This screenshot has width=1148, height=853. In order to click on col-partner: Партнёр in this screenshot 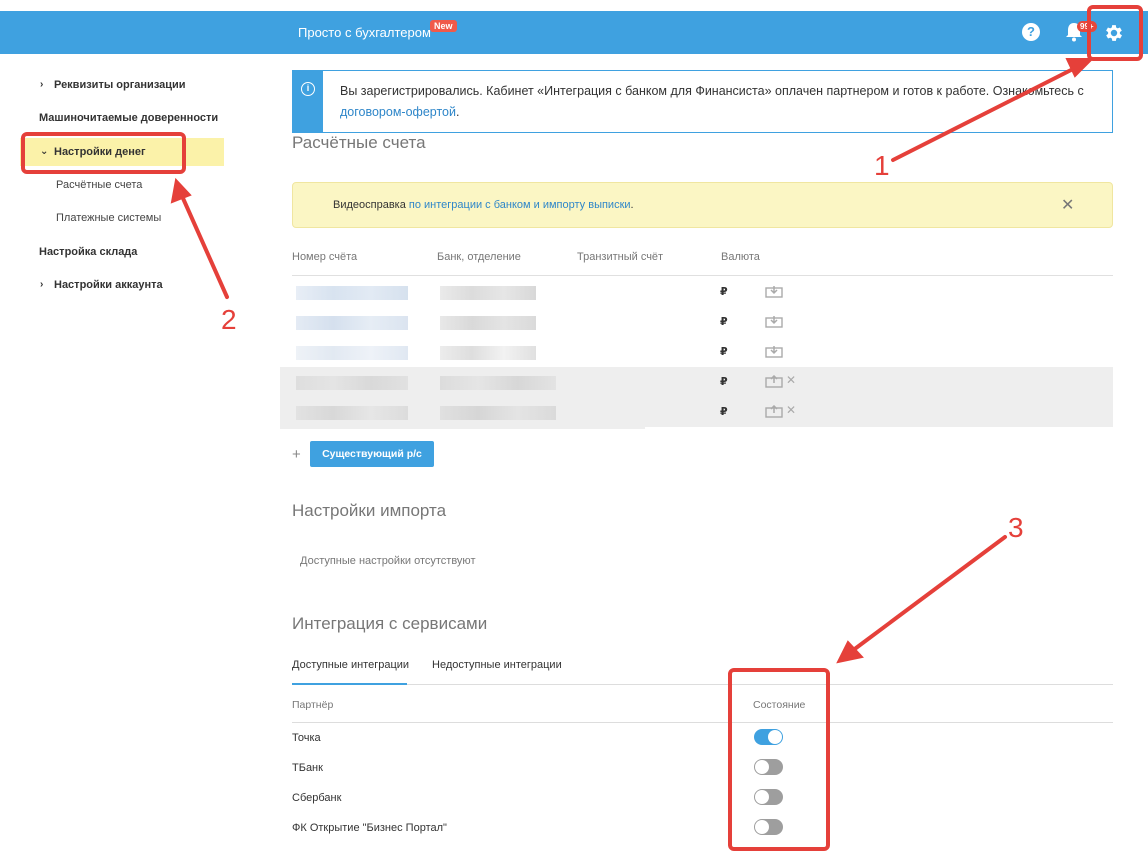, I will do `click(313, 705)`.